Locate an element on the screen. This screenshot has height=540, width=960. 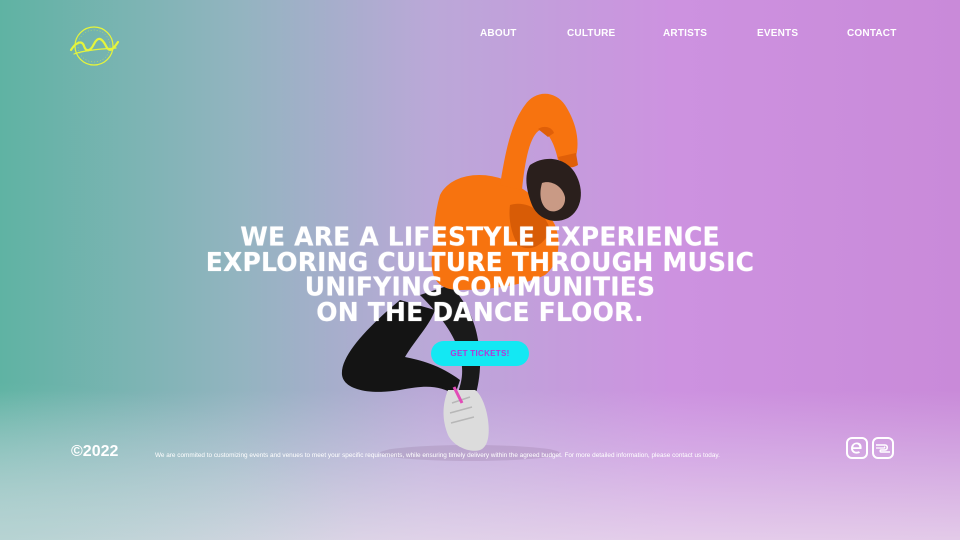
nav-about: ABOUT is located at coordinates (498, 33).